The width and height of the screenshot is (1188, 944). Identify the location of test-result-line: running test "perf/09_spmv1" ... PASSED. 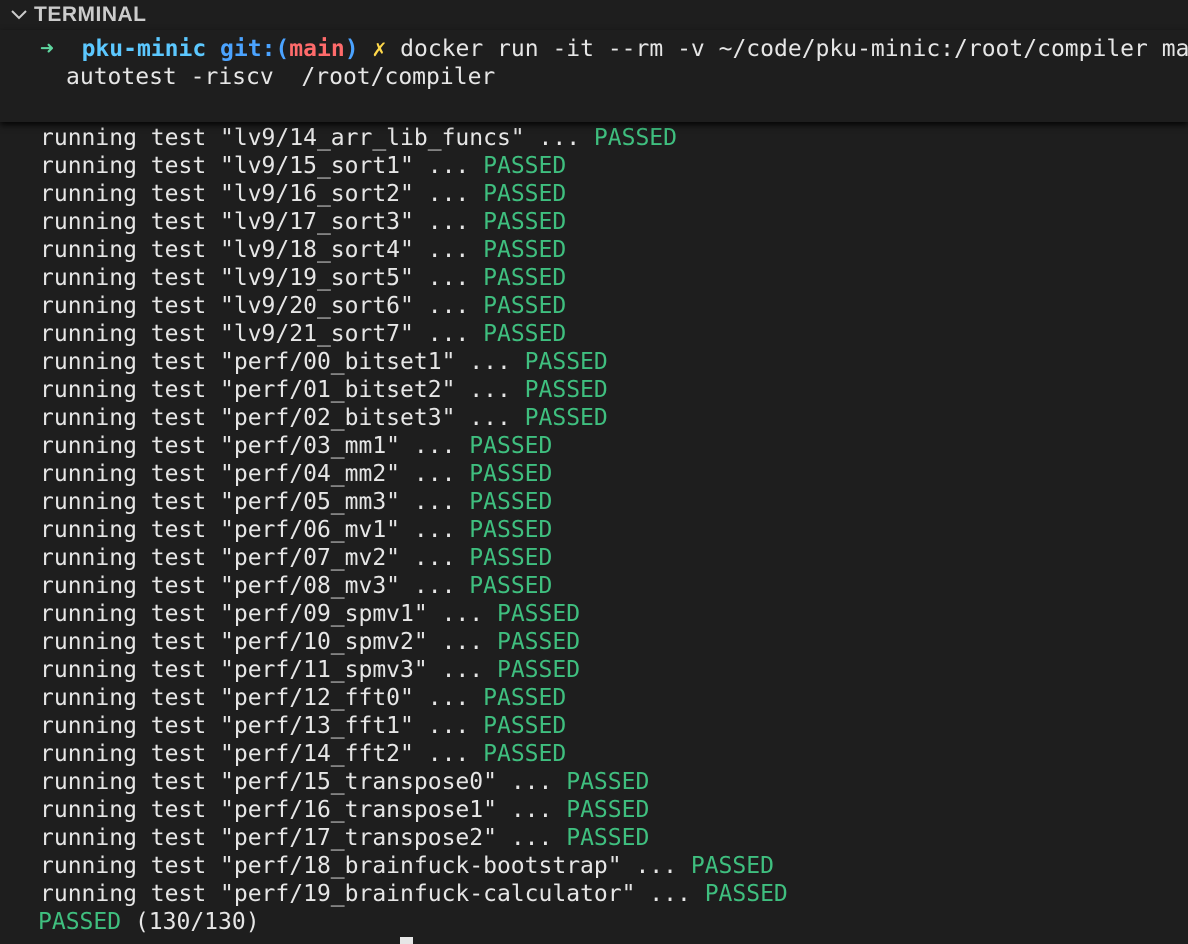
(310, 614).